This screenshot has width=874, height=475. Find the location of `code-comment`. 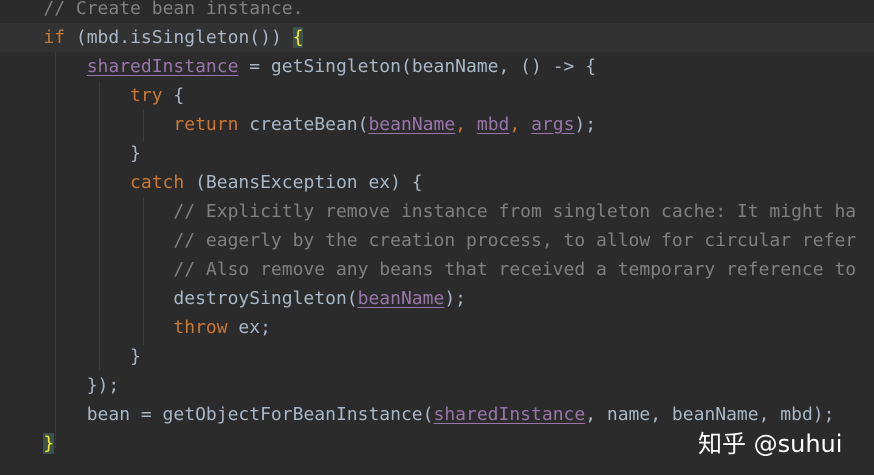

code-comment is located at coordinates (21, 9).